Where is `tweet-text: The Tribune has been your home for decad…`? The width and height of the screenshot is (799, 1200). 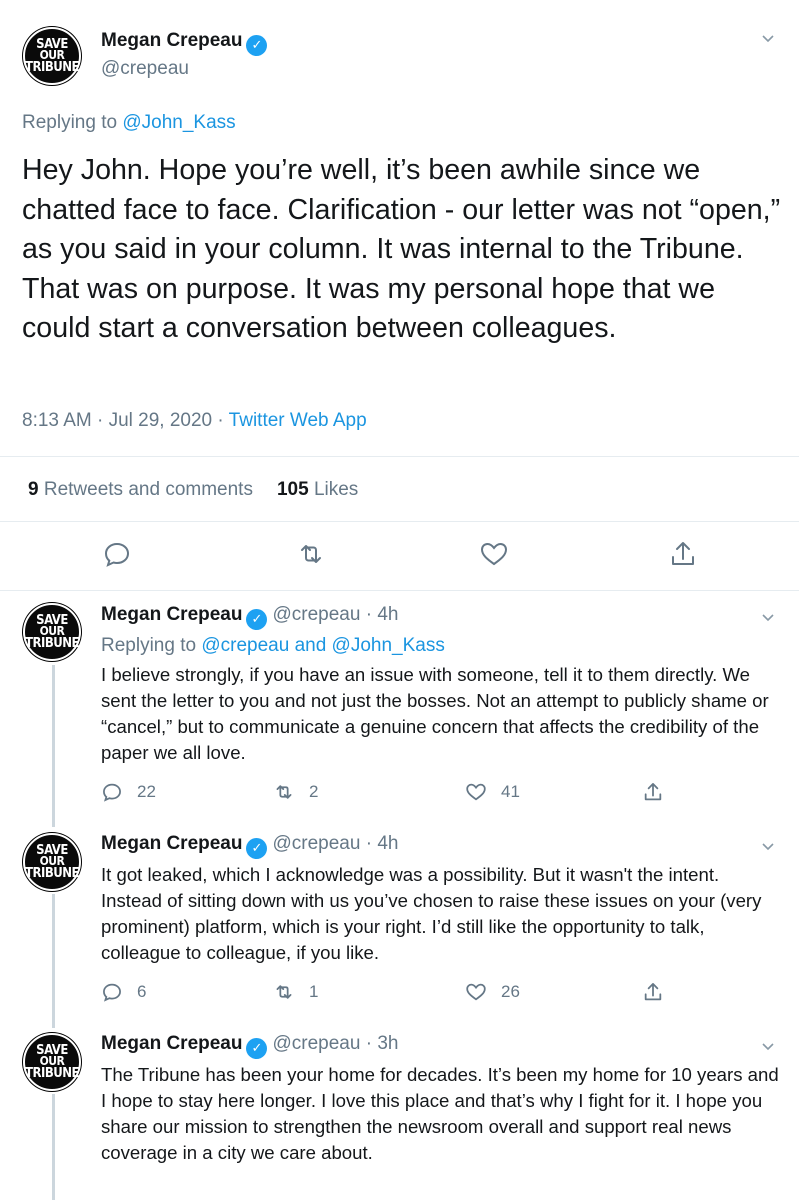 tweet-text: The Tribune has been your home for decad… is located at coordinates (440, 1113).